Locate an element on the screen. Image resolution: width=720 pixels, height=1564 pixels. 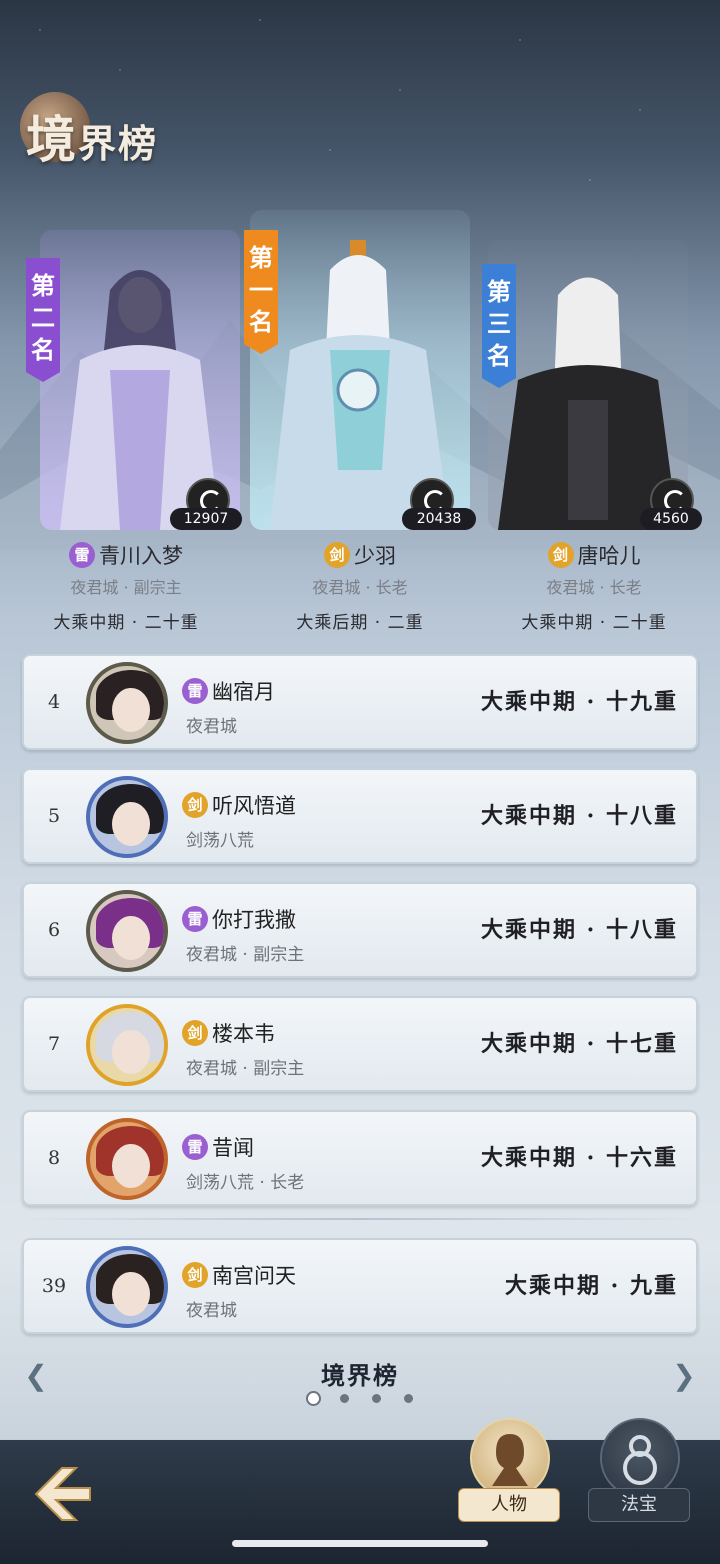
rank-number: 8 is located at coordinates (54, 1158).